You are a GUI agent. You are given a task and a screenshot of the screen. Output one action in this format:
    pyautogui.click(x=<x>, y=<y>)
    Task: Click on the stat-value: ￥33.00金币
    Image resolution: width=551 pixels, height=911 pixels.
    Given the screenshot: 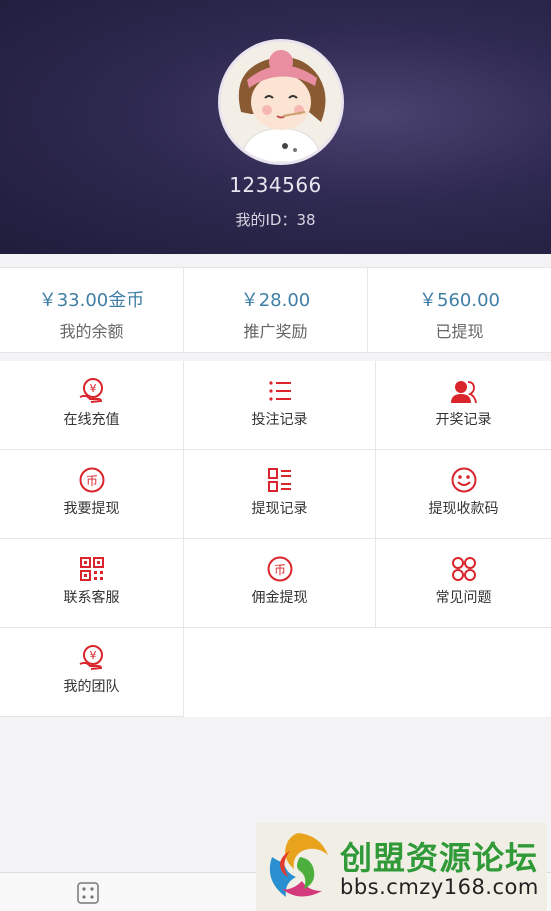 What is the action you would take?
    pyautogui.click(x=91, y=300)
    